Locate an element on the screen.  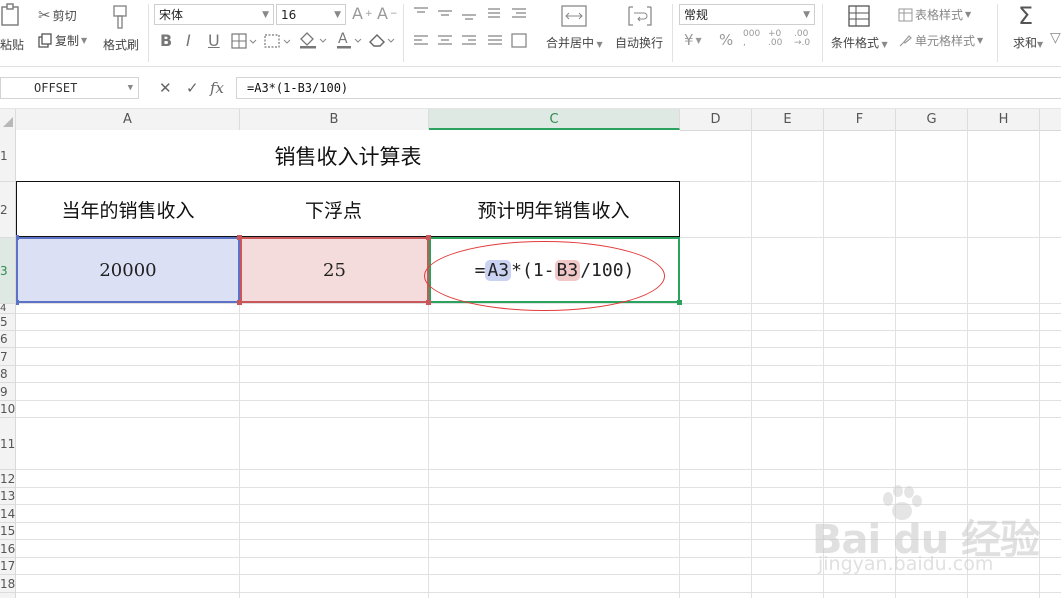
format-painter-button is located at coordinates (120, 19).